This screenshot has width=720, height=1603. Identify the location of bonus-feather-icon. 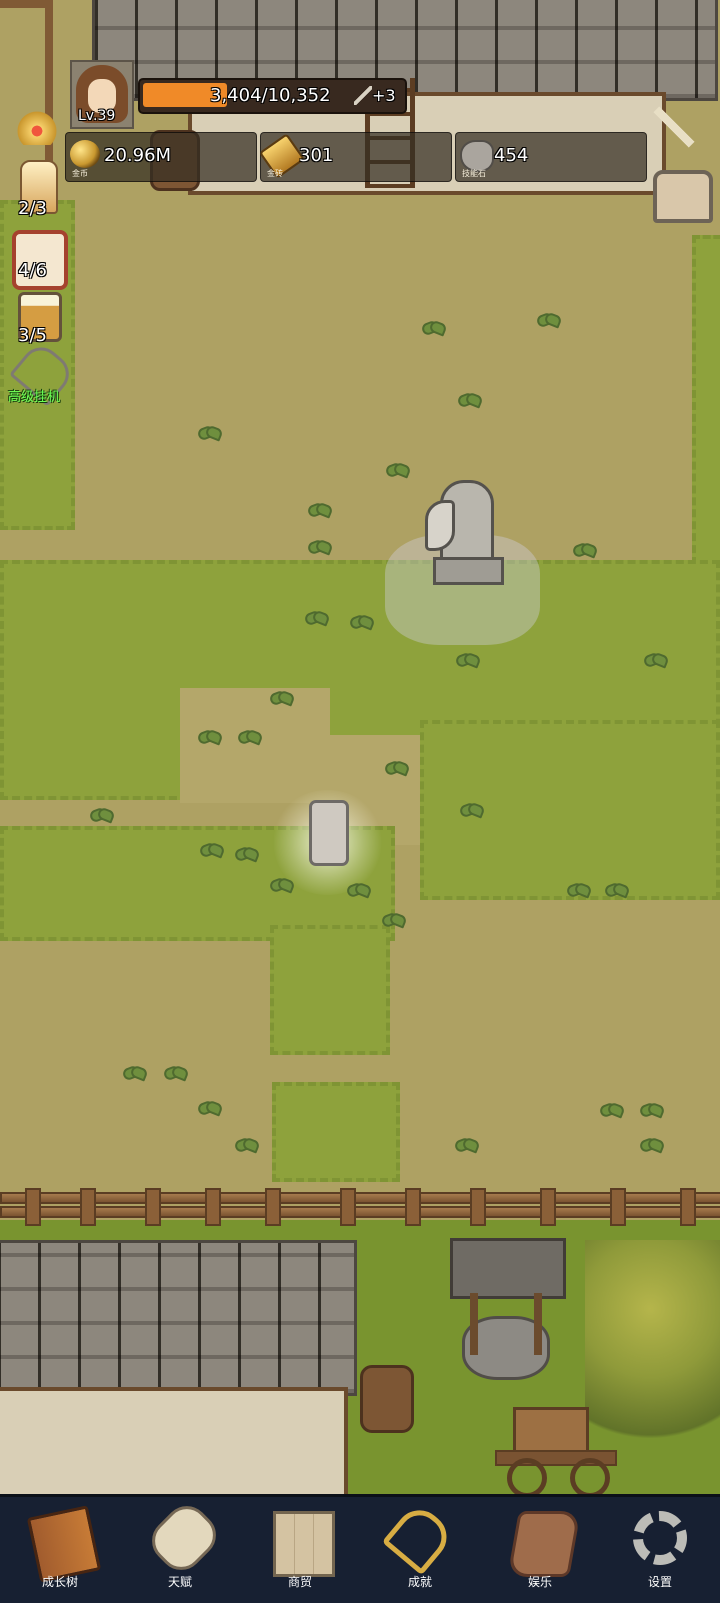
(363, 95).